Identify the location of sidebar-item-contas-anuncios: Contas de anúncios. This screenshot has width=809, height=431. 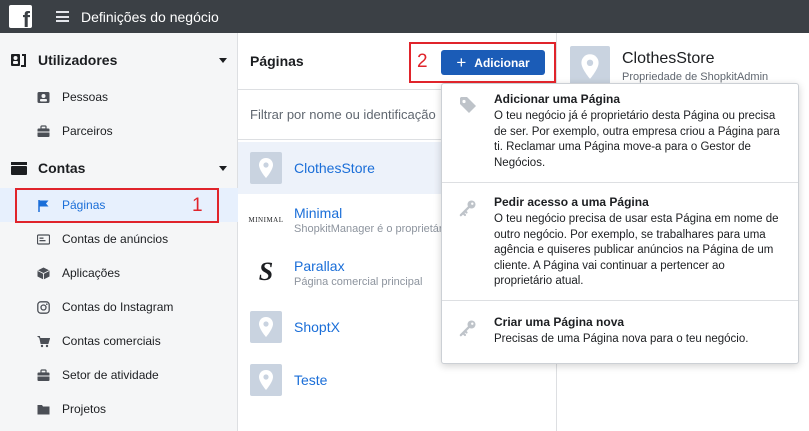
(119, 239).